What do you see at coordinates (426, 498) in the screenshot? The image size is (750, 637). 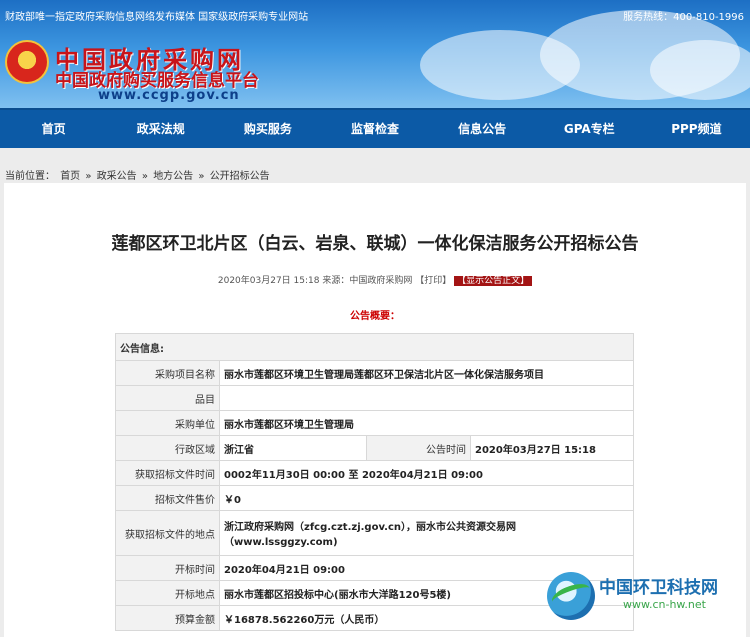 I see `doc-price-value: ￥0` at bounding box center [426, 498].